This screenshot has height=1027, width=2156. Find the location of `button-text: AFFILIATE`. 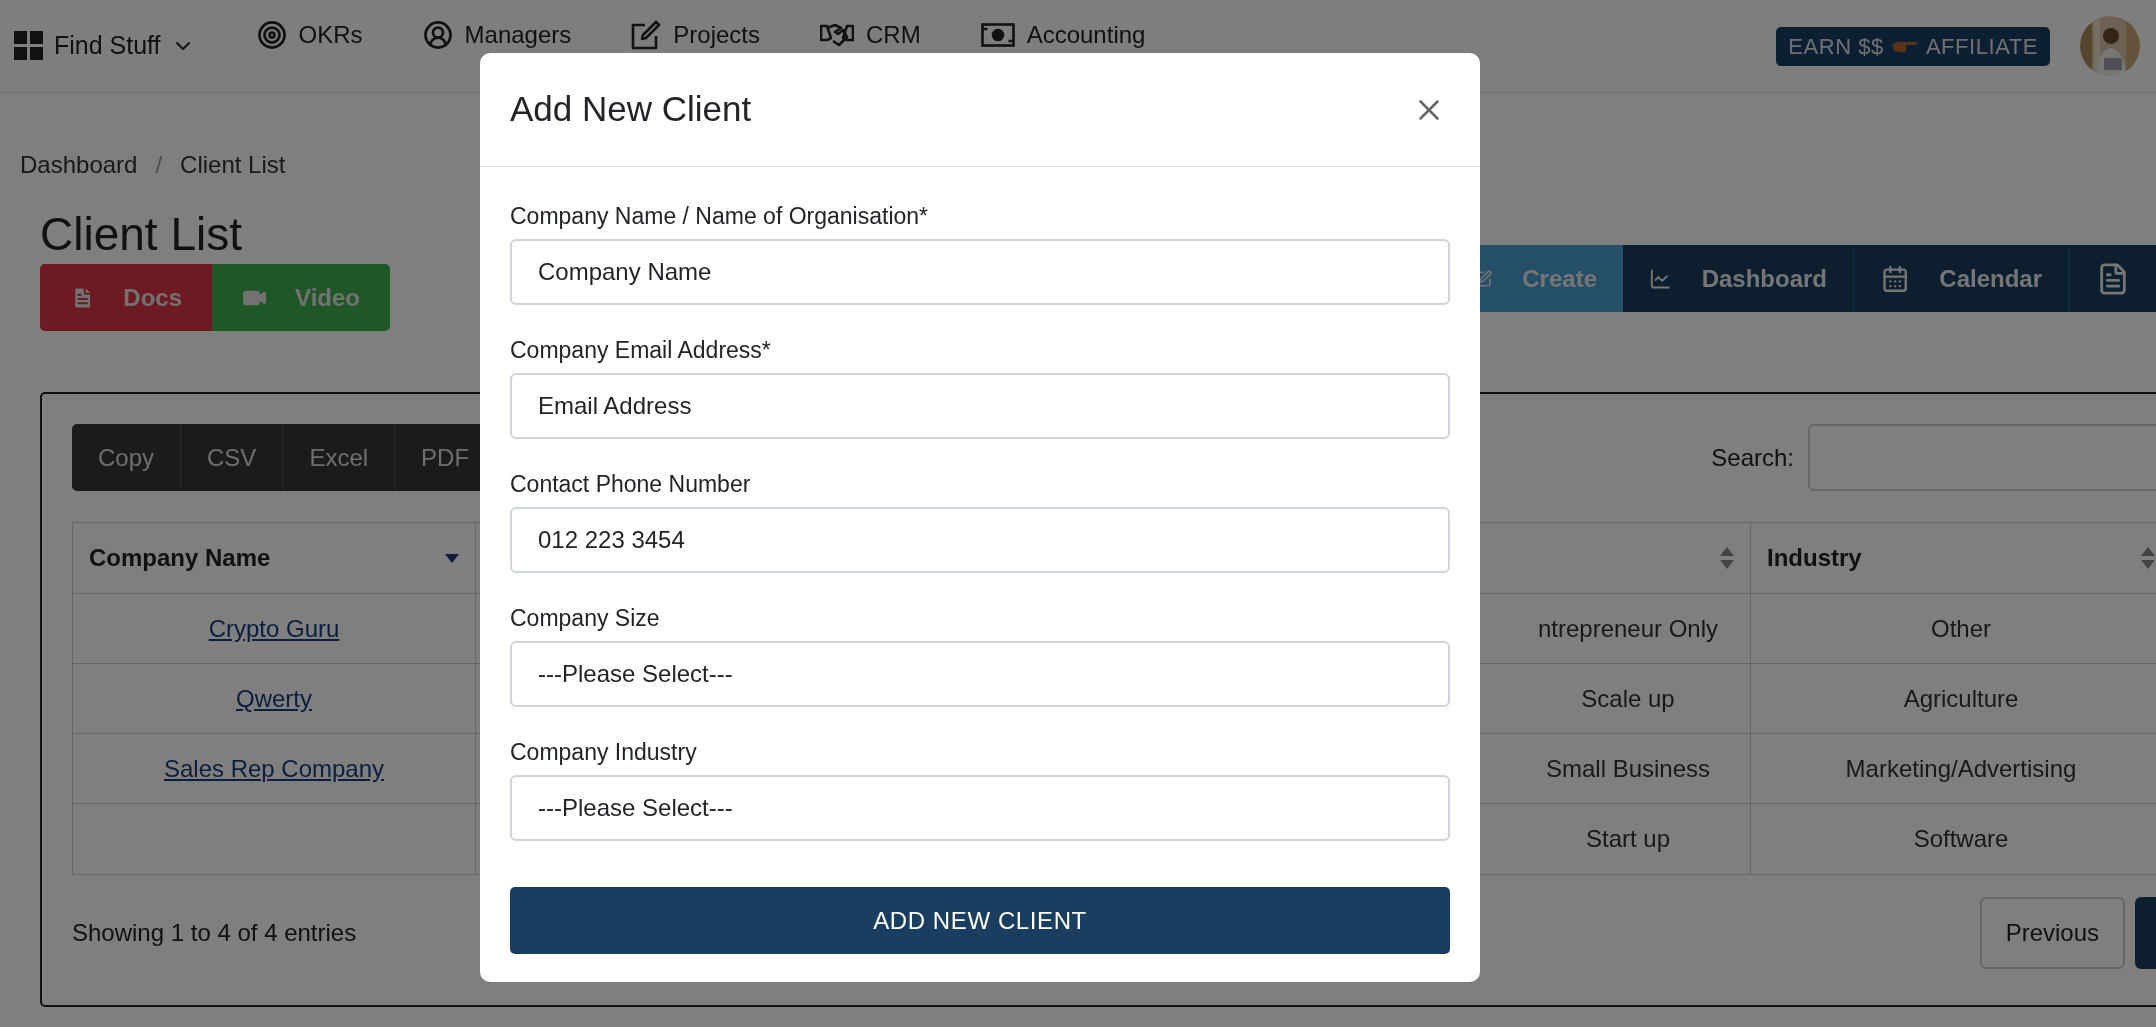

button-text: AFFILIATE is located at coordinates (1981, 46).